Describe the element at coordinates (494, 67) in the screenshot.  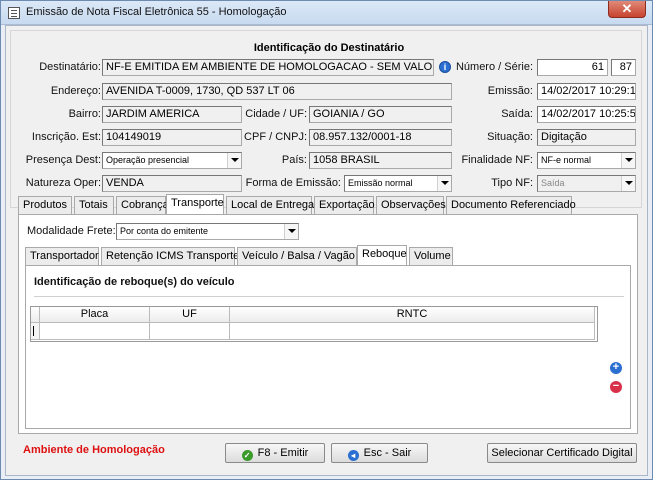
I see `numero-serie-label: Número / Série:` at that location.